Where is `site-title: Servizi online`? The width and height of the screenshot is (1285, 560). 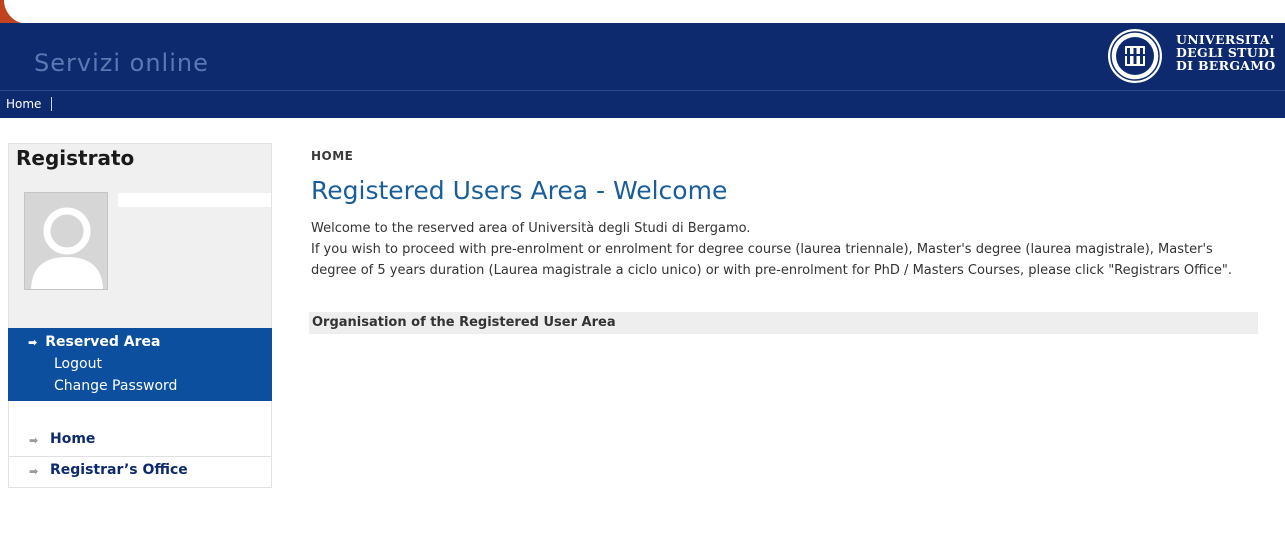 site-title: Servizi online is located at coordinates (121, 63).